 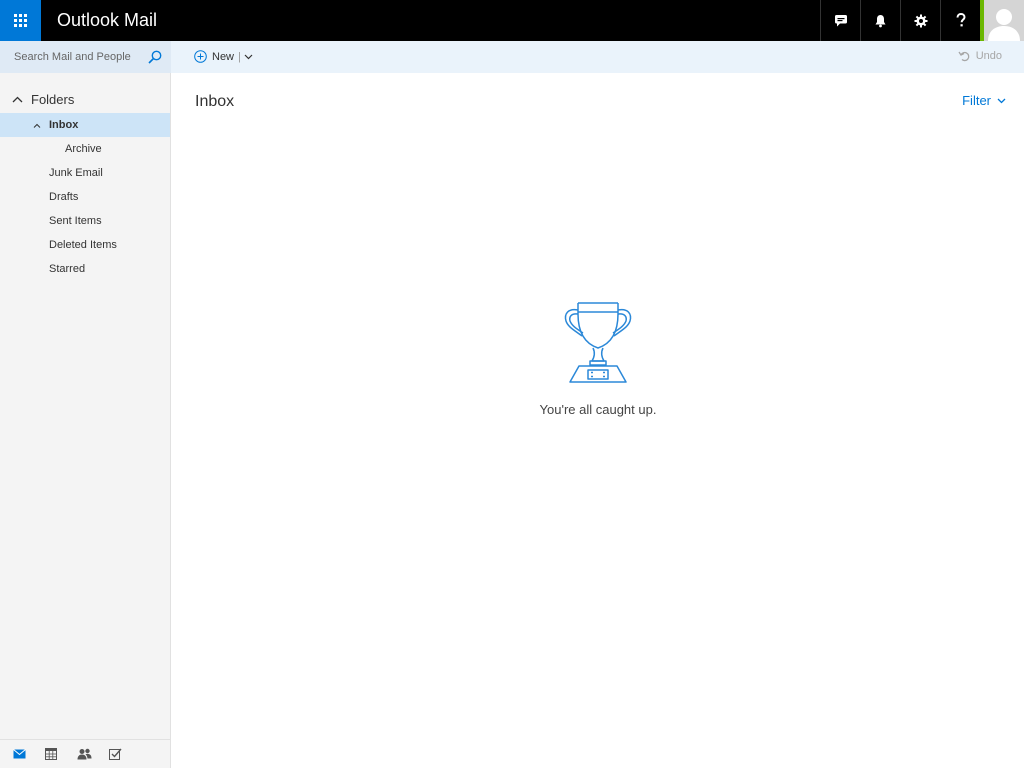 I want to click on empty-state: You're all caught up., so click(x=598, y=358).